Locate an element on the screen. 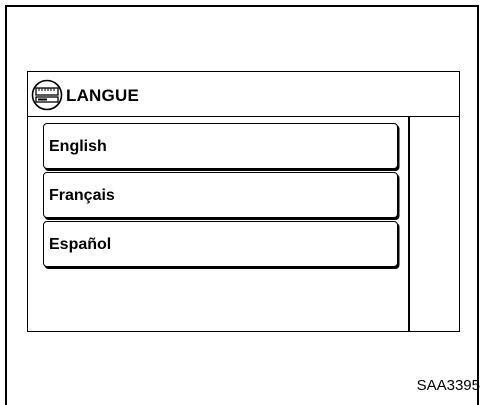 The image size is (486, 405). language-button-english: English is located at coordinates (220, 146).